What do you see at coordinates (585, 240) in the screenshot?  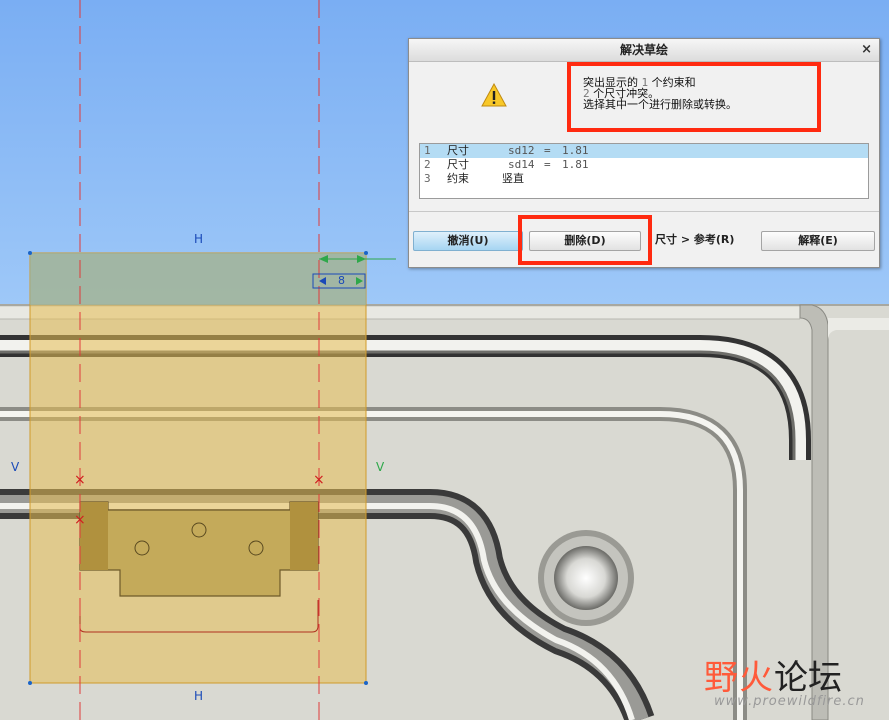 I see `delete-highlight-box` at bounding box center [585, 240].